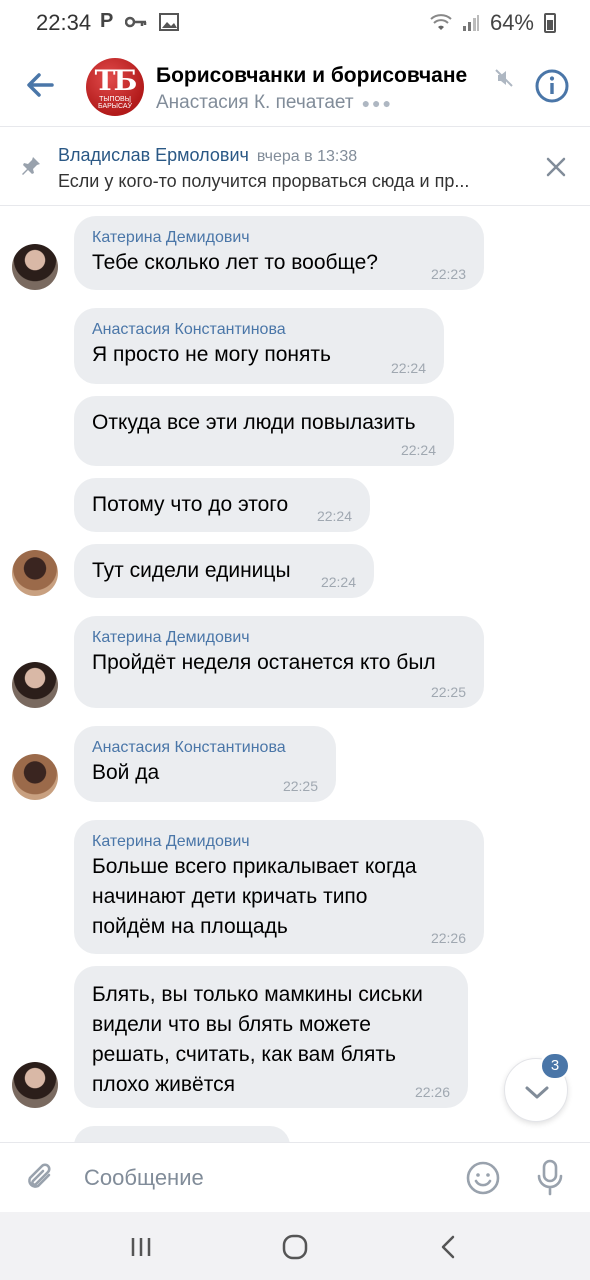 The width and height of the screenshot is (590, 1280). I want to click on notification-icons: P, so click(140, 21).